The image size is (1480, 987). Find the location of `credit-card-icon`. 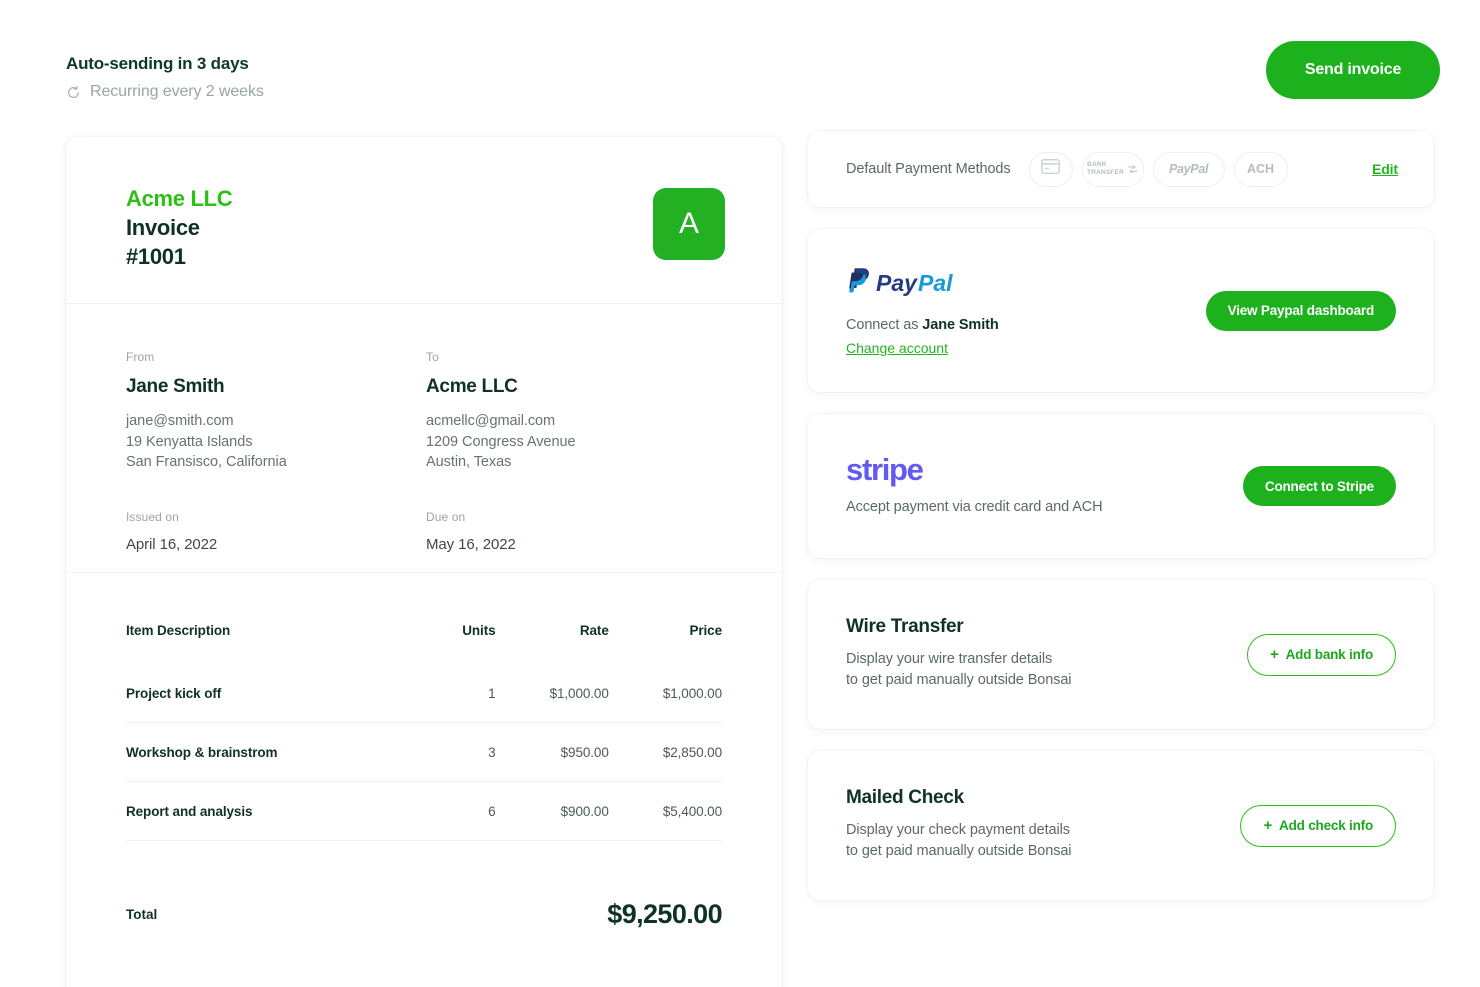

credit-card-icon is located at coordinates (1050, 169).